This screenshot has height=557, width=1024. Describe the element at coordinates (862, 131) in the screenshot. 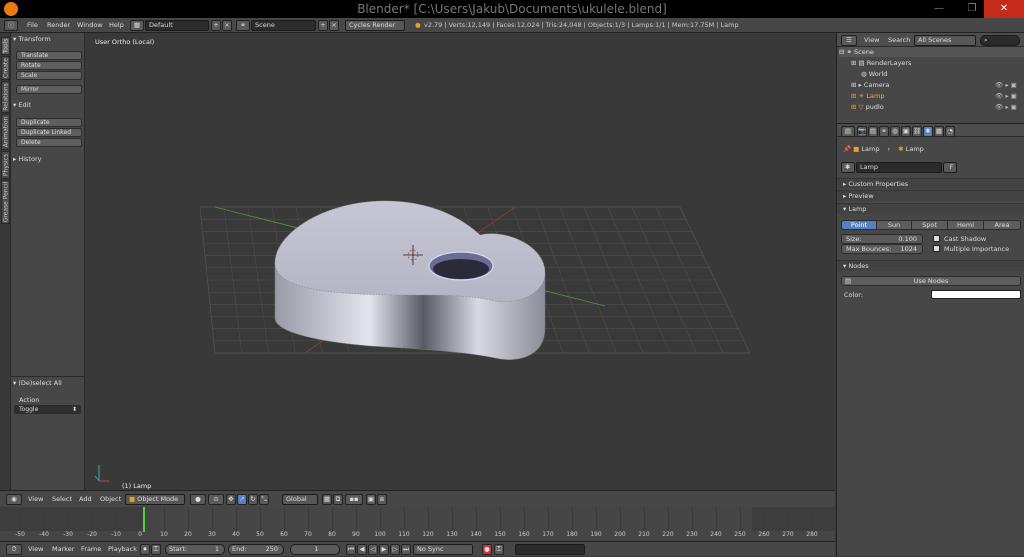

I see `render-tab-icon: 📷` at that location.